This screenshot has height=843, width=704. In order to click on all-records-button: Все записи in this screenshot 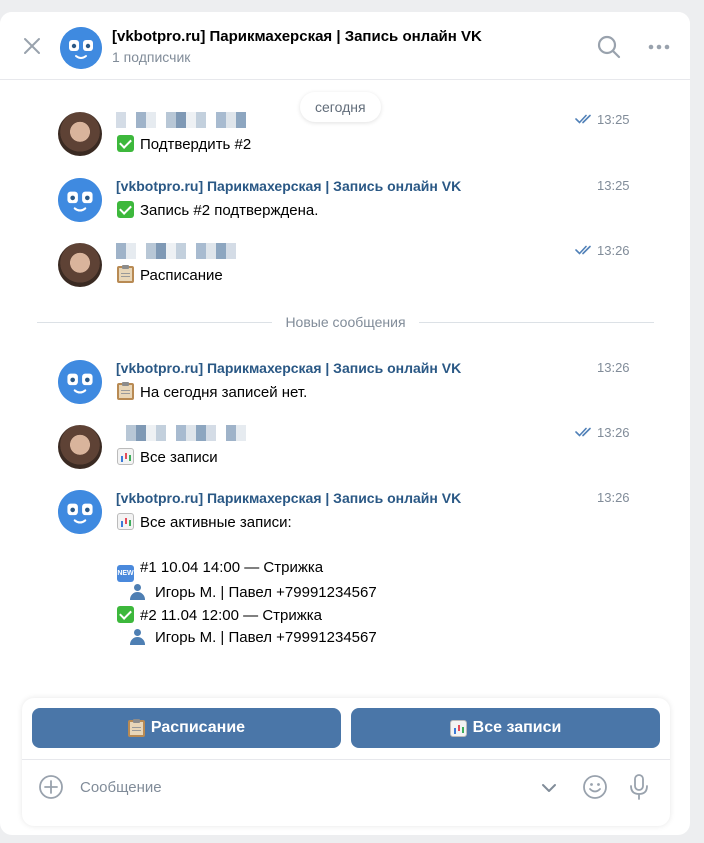, I will do `click(505, 728)`.